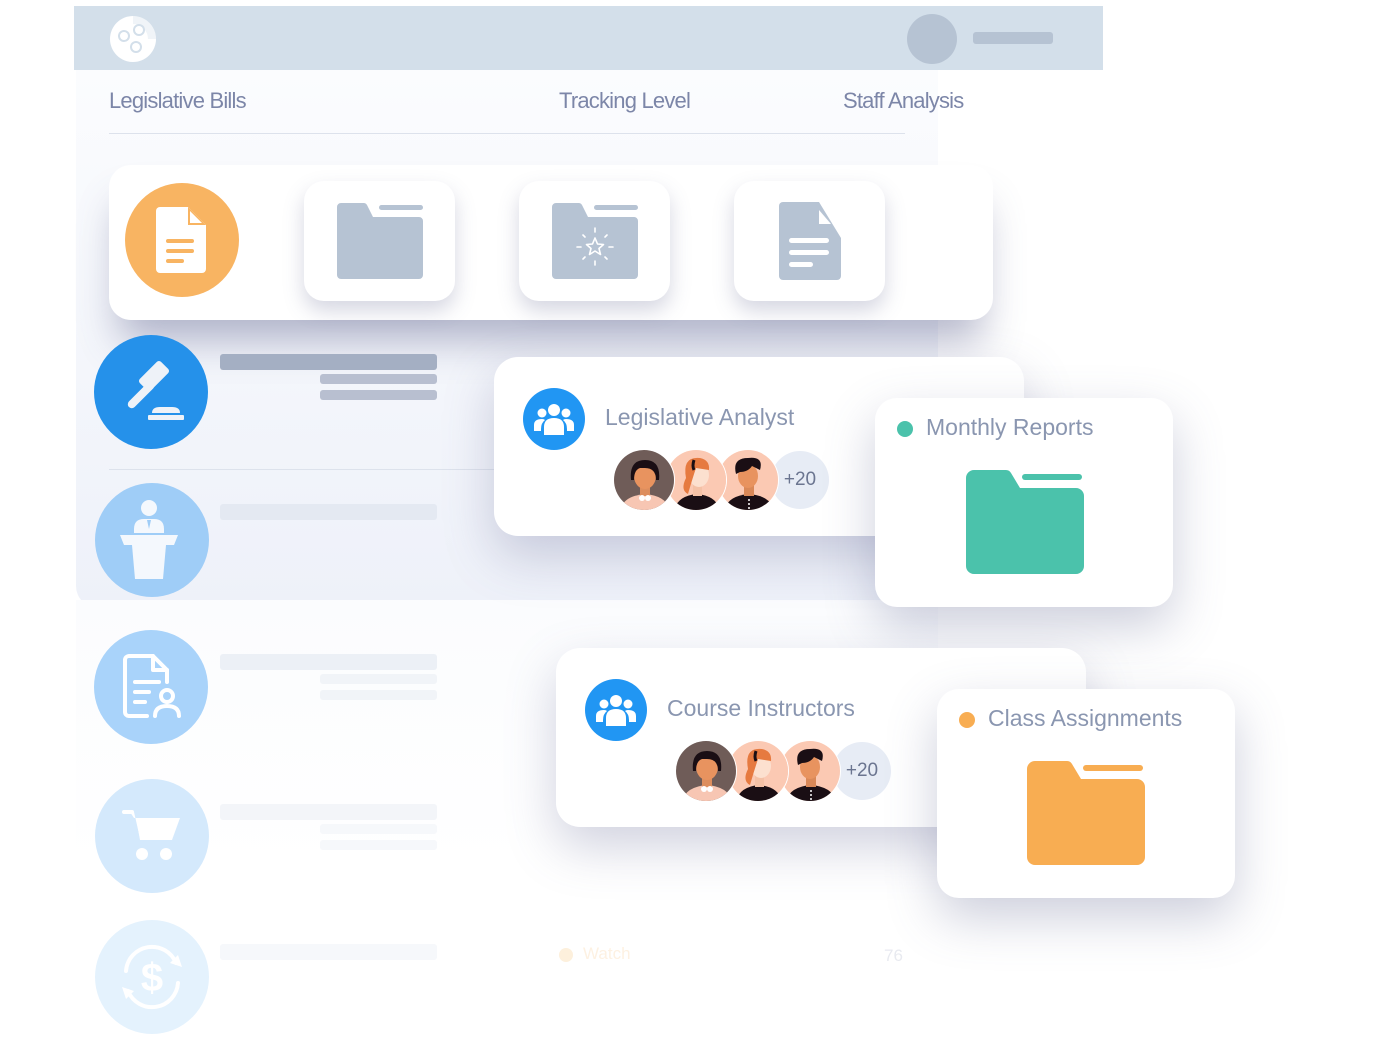  I want to click on folder-icon-orange, so click(1087, 815).